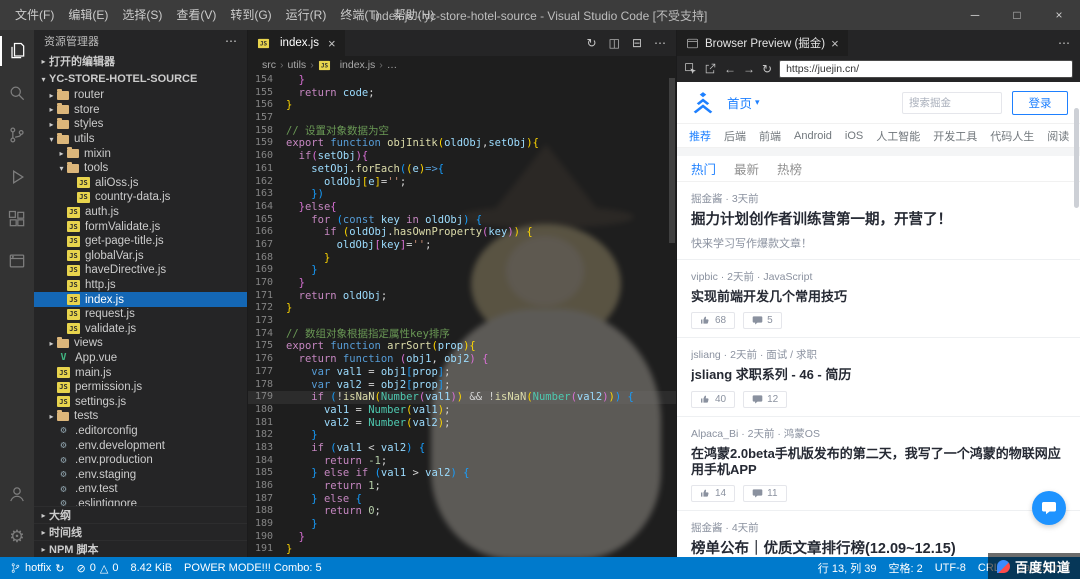 The height and width of the screenshot is (579, 1080). I want to click on cursor-position-status: 行 13, 列 39, so click(847, 568).